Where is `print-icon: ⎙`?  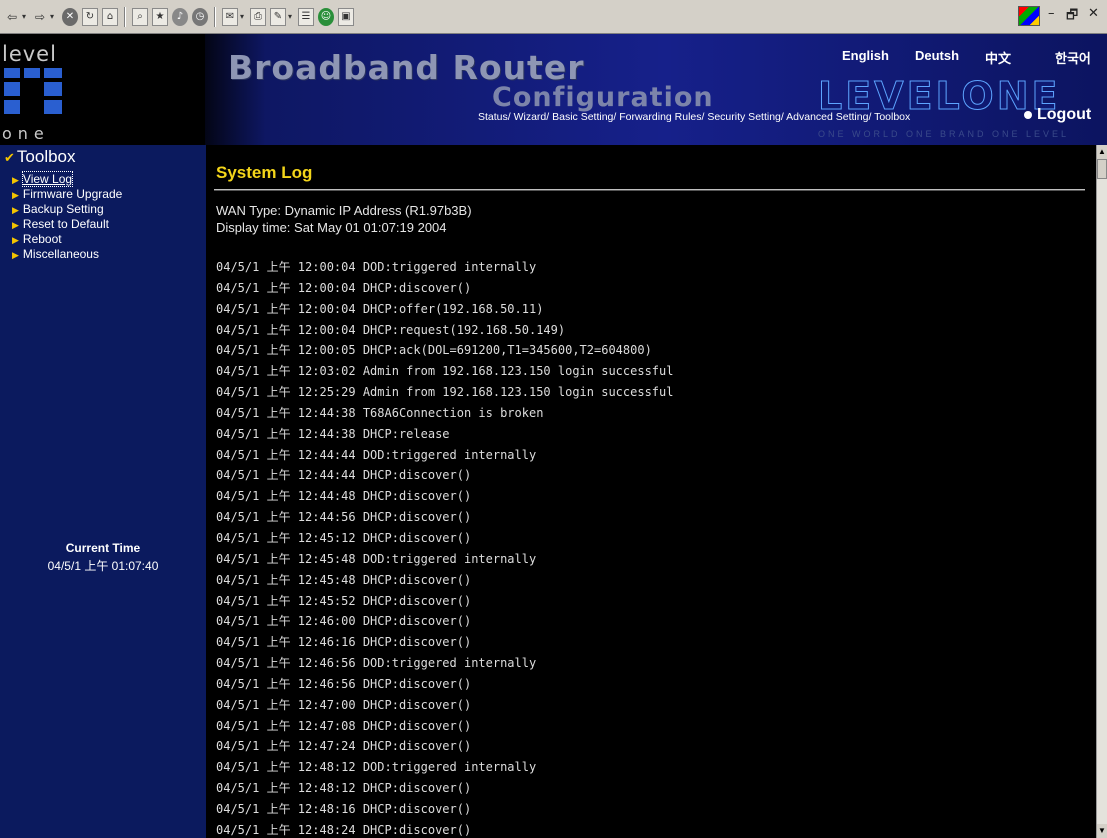 print-icon: ⎙ is located at coordinates (258, 17).